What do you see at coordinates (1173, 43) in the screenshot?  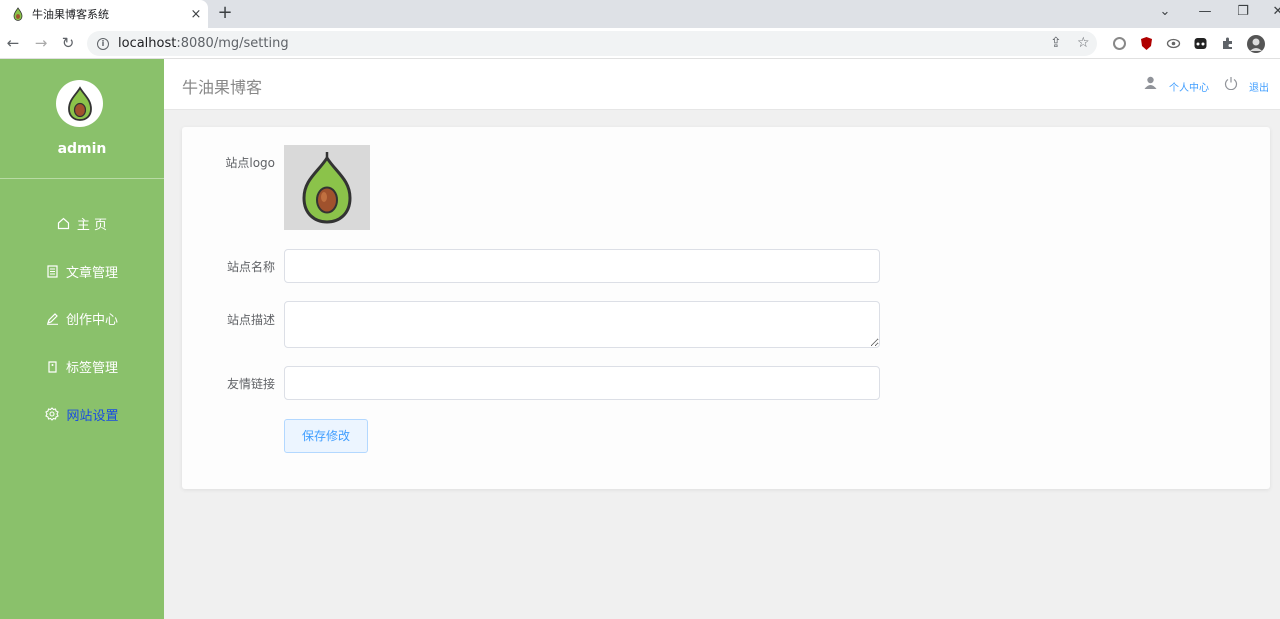 I see `extension-eye-icon` at bounding box center [1173, 43].